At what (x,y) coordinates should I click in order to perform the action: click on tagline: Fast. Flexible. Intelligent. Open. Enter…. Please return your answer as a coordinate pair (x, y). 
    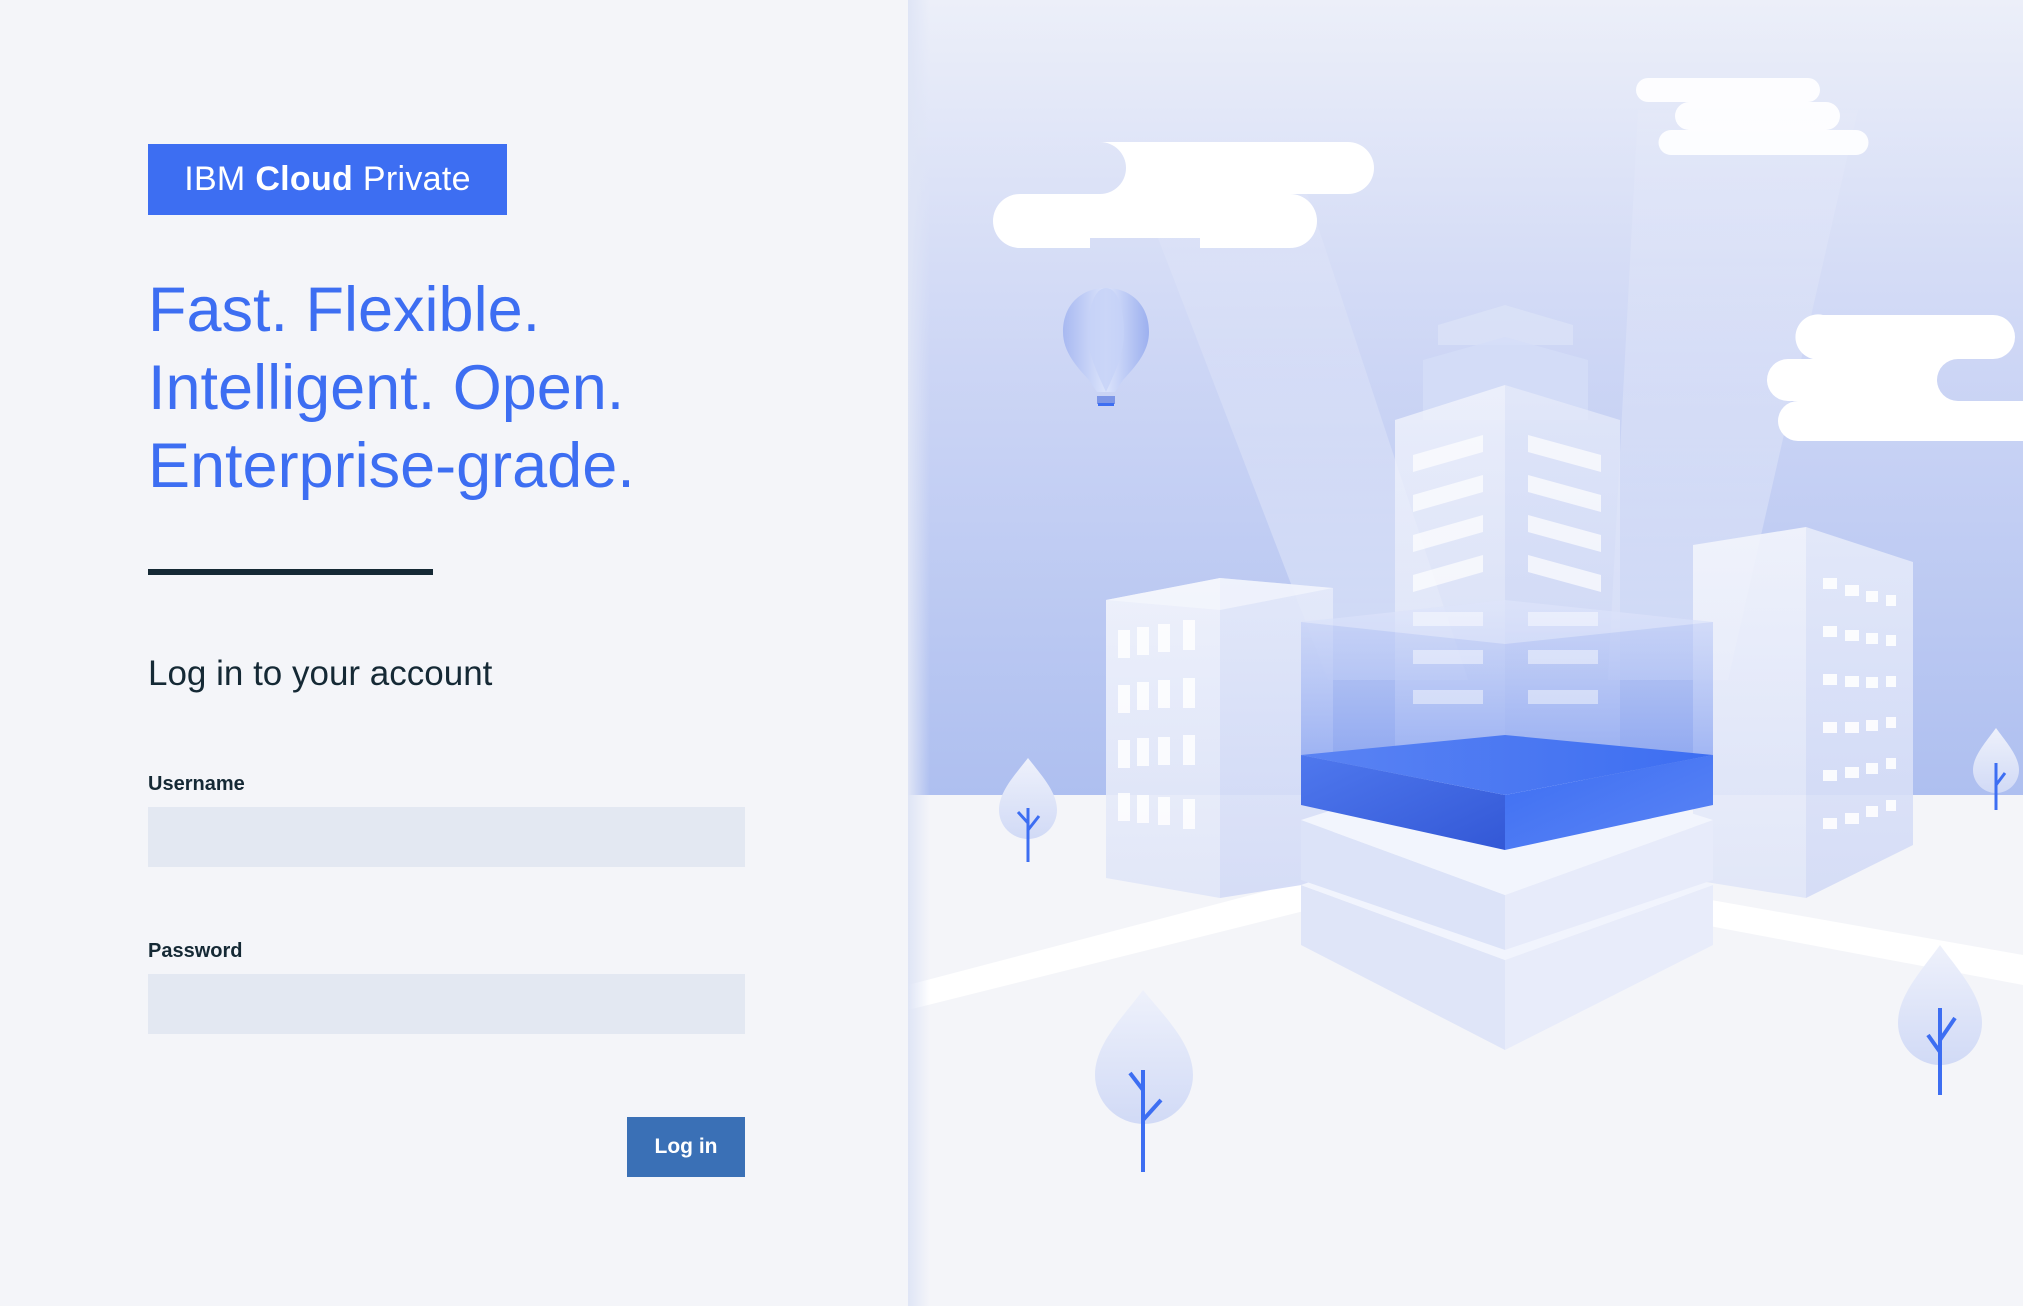
    Looking at the image, I should click on (391, 388).